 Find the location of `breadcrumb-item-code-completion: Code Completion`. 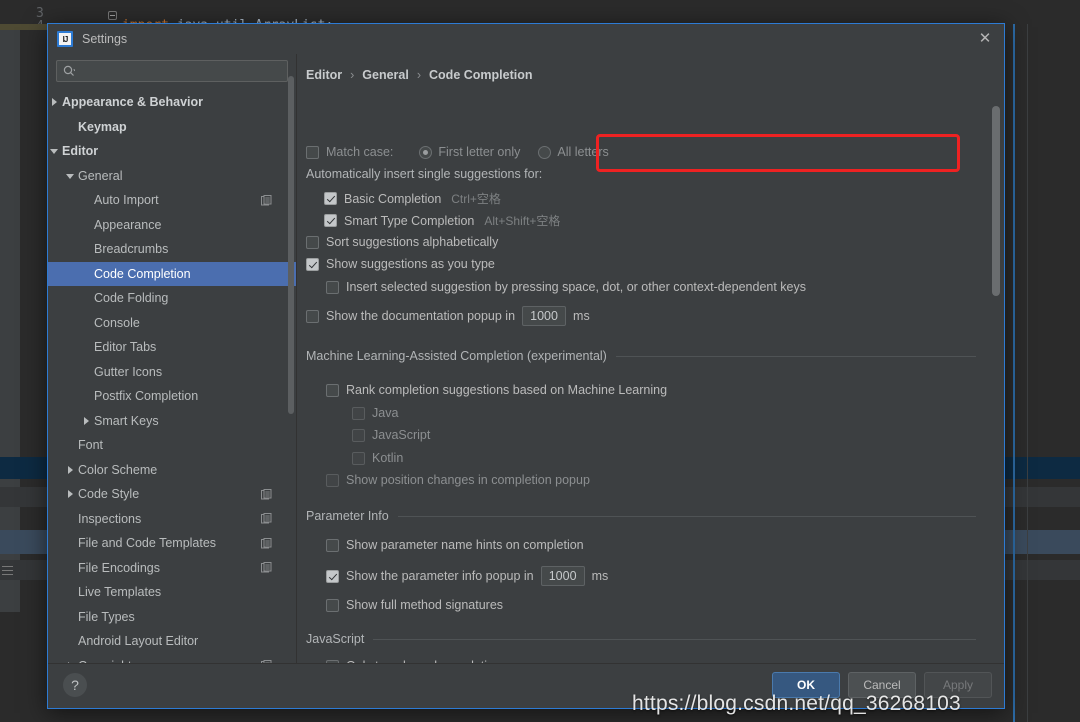

breadcrumb-item-code-completion: Code Completion is located at coordinates (481, 75).